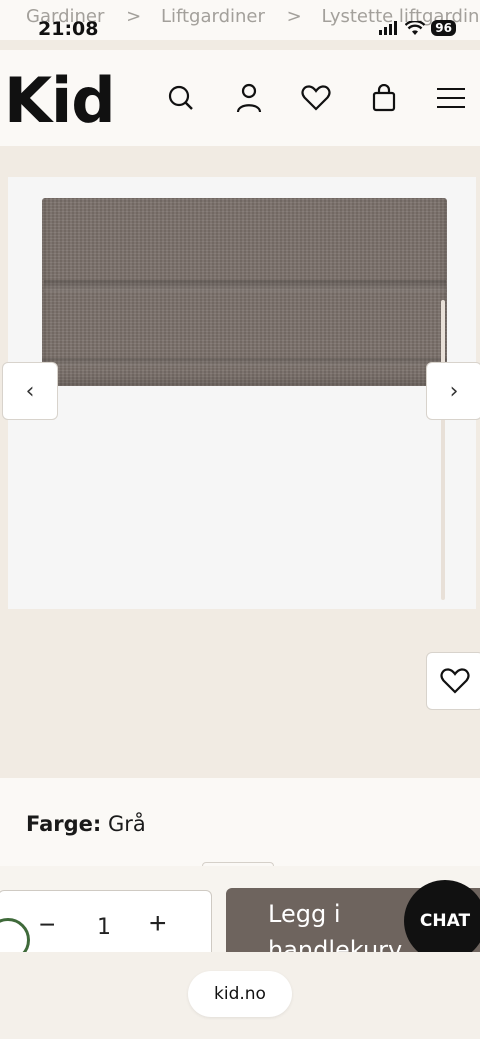  I want to click on kid-logo: Kid, so click(60, 100).